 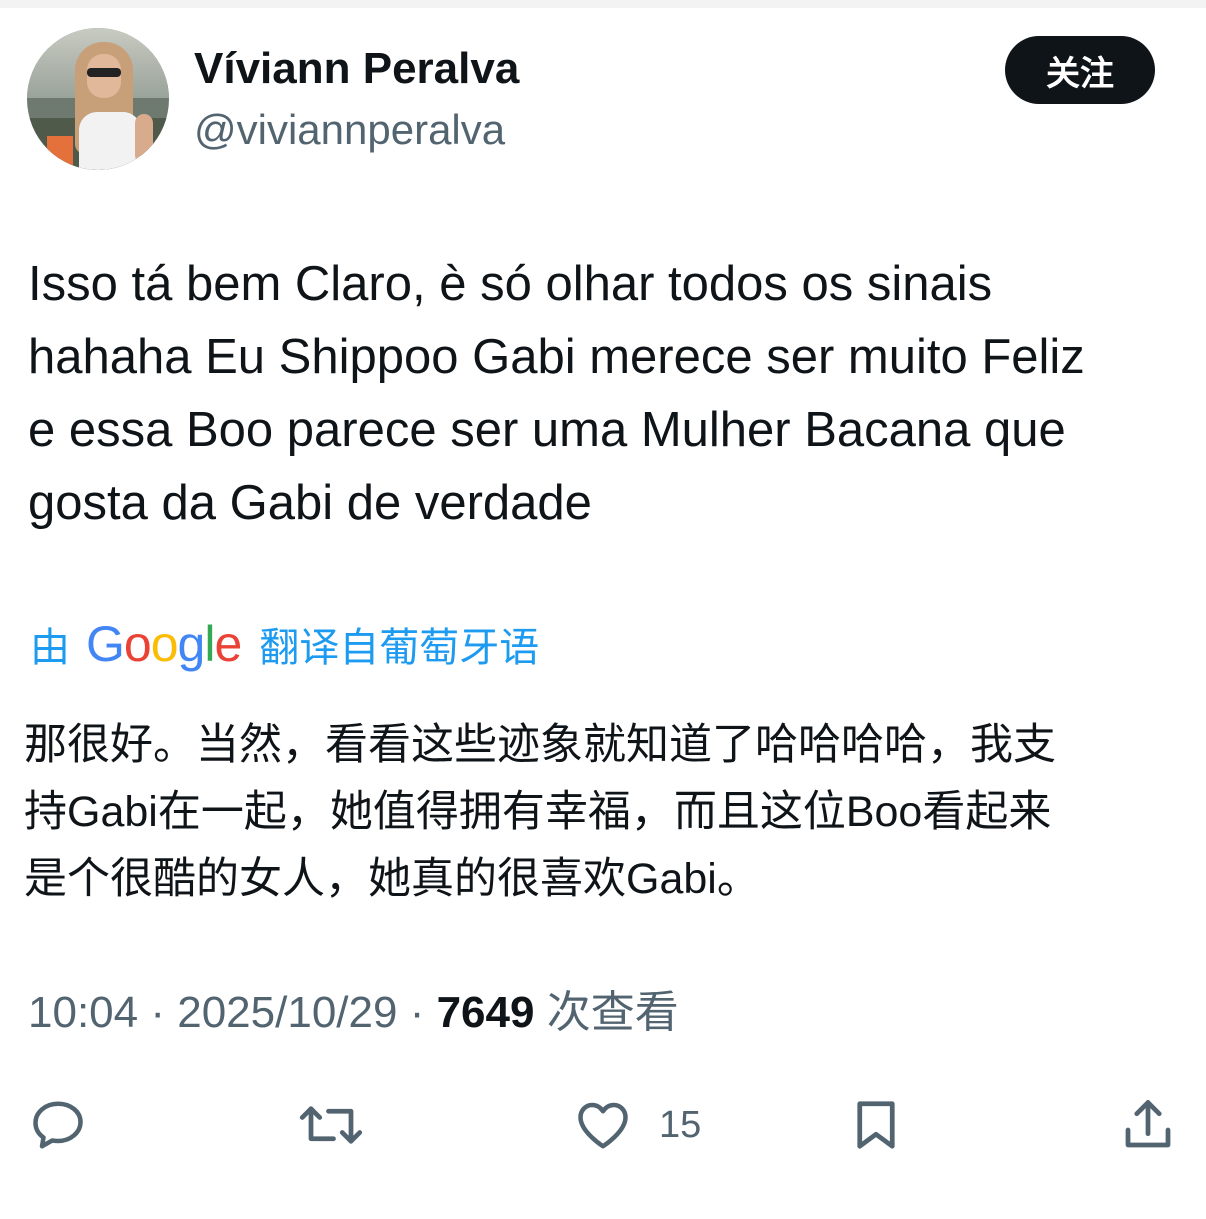 I want to click on reply-button, so click(x=58, y=1125).